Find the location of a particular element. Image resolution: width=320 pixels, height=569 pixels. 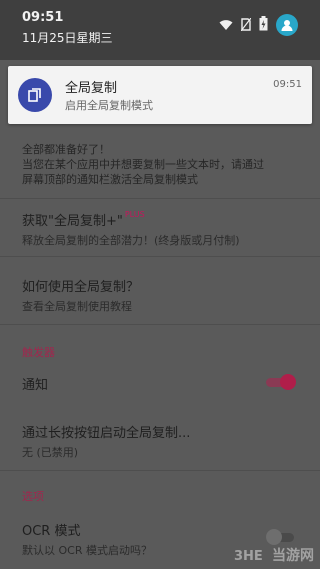

intro-line: 屏幕顶部的通知栏激活全局复制模式 is located at coordinates (110, 179).